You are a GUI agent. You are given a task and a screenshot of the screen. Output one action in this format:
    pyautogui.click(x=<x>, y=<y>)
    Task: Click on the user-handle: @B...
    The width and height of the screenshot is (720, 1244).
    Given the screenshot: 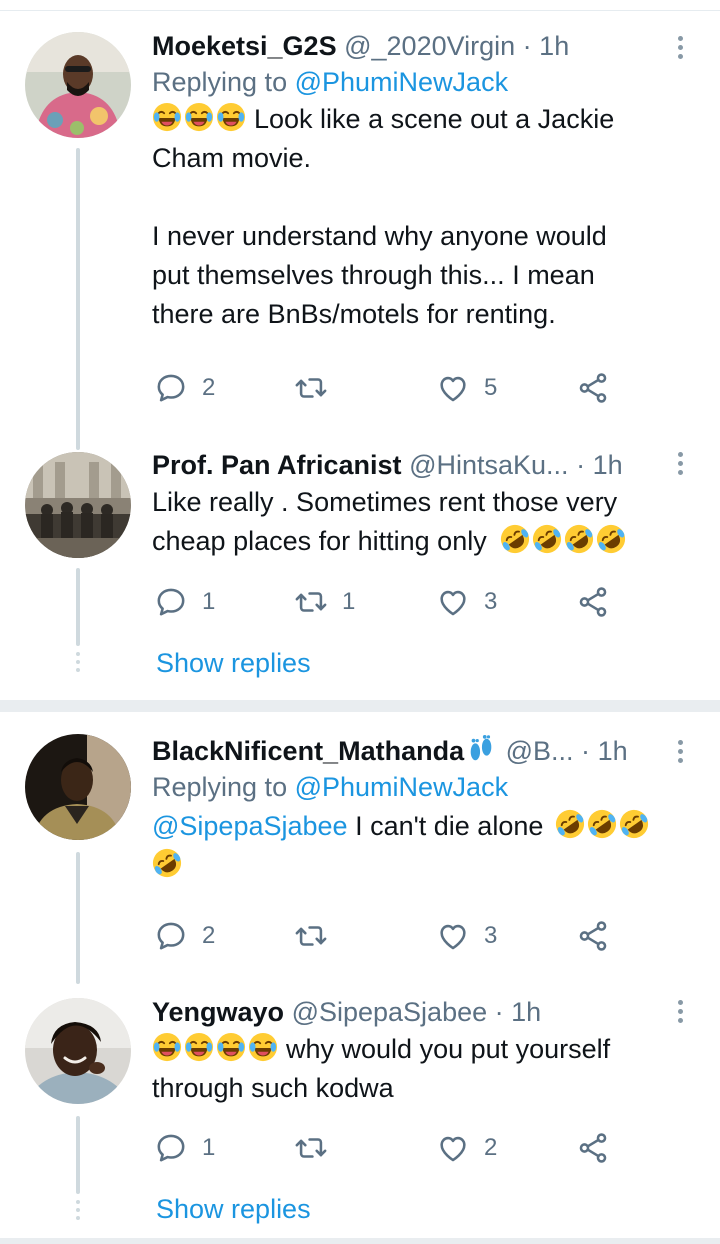 What is the action you would take?
    pyautogui.click(x=540, y=751)
    